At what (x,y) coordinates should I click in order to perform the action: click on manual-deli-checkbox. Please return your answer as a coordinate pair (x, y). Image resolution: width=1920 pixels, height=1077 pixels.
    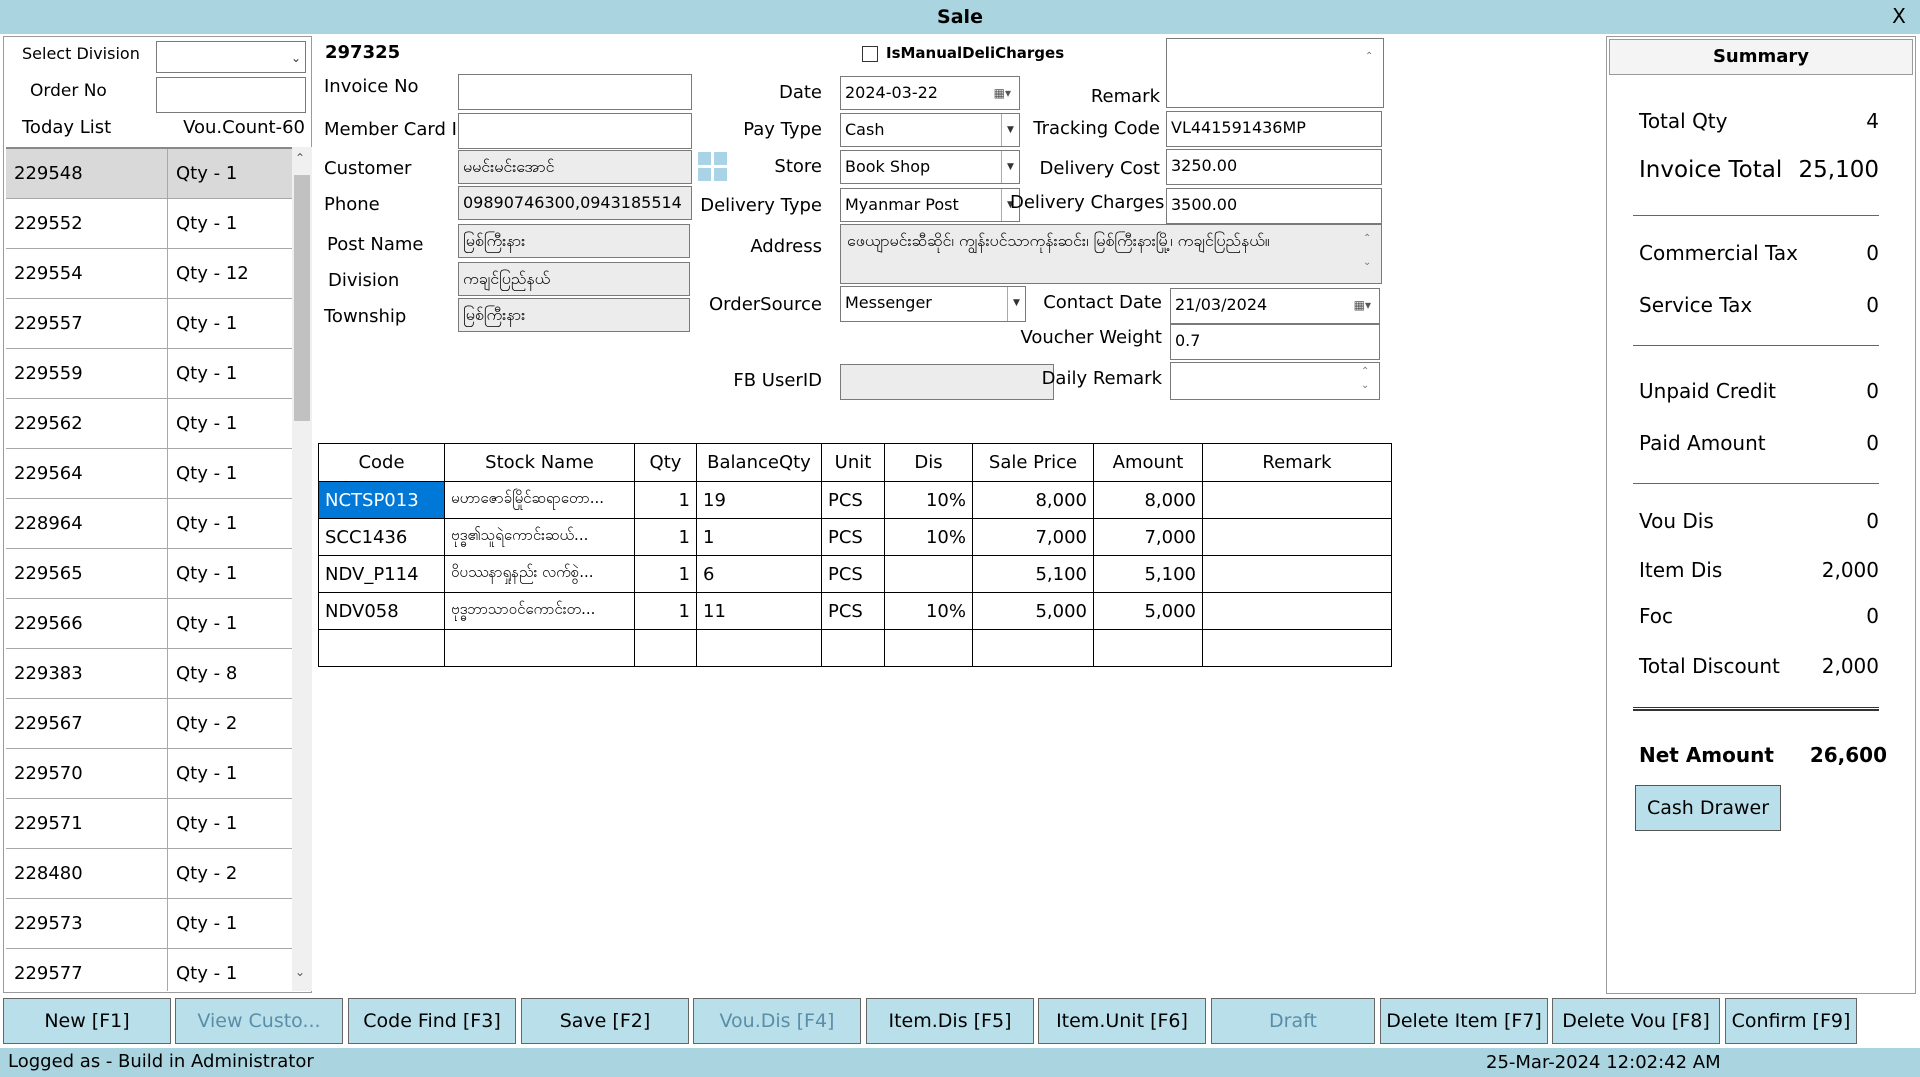
    Looking at the image, I should click on (870, 54).